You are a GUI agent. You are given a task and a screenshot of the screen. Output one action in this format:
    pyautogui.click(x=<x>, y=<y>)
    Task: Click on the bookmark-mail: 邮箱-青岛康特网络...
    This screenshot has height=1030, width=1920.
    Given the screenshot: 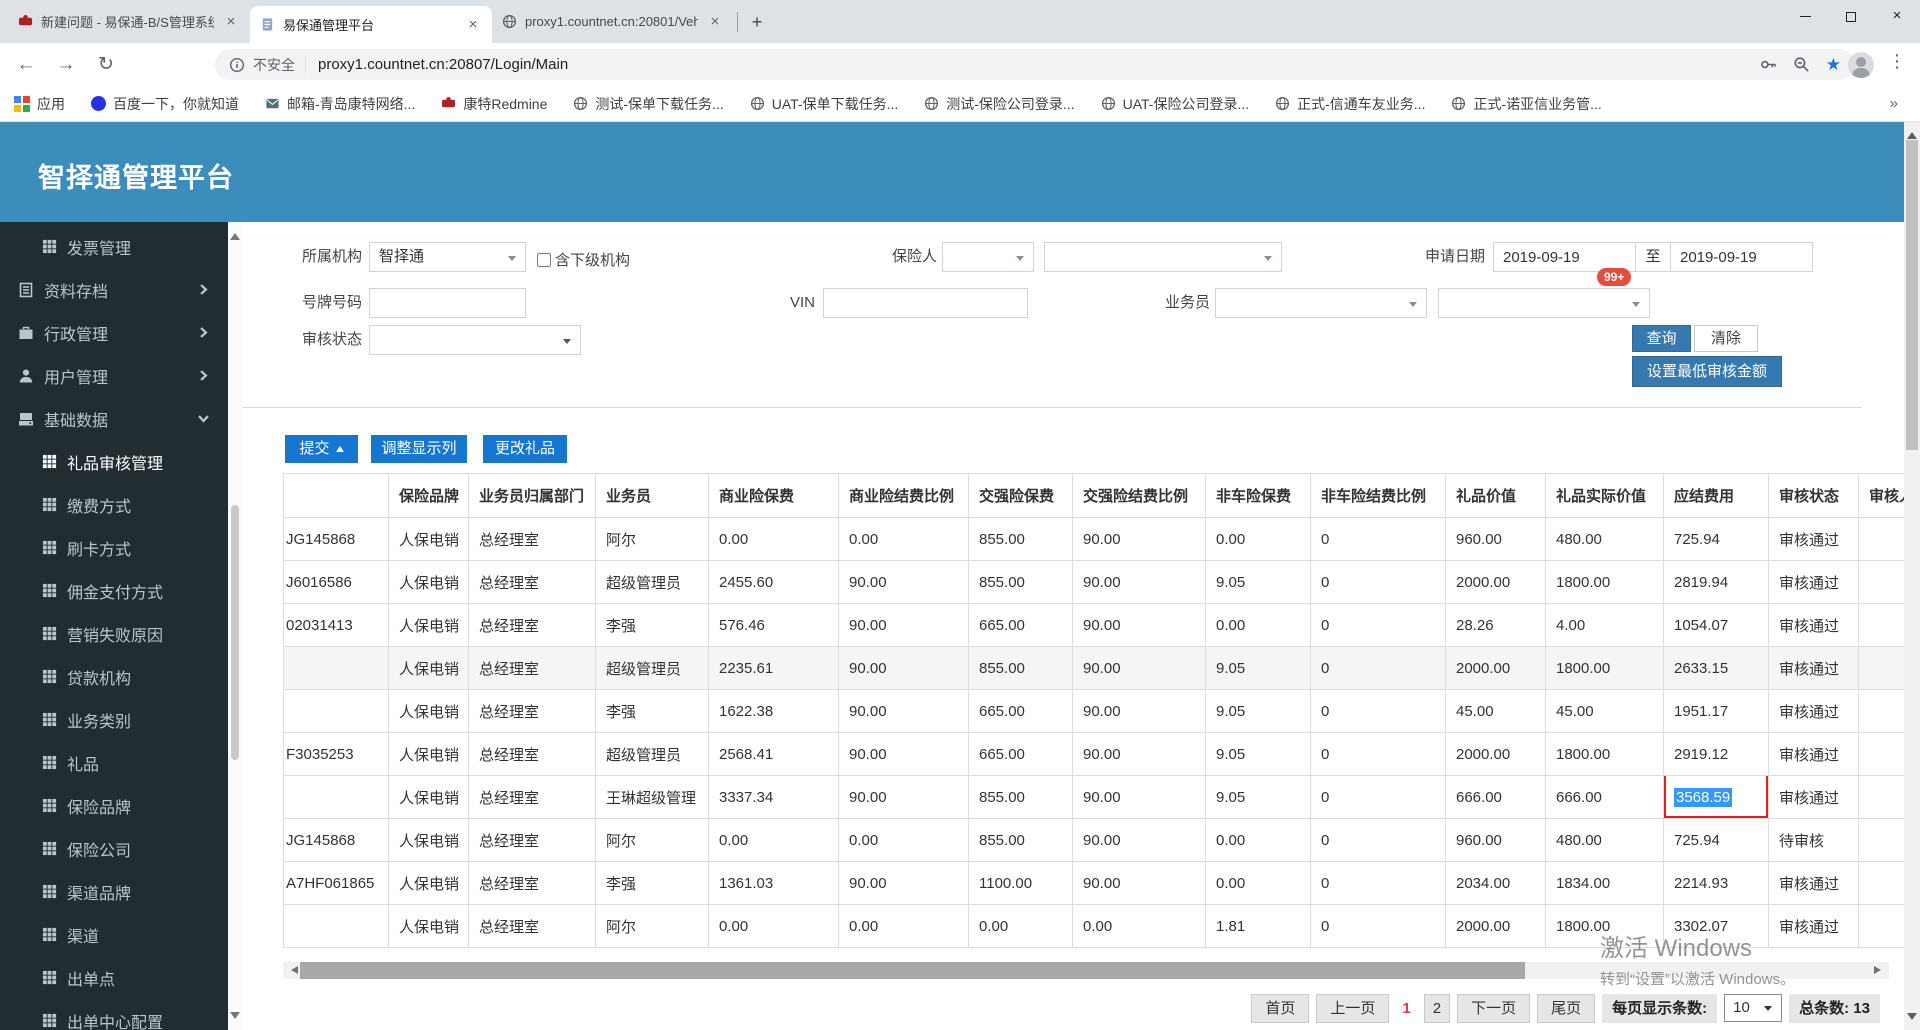 What is the action you would take?
    pyautogui.click(x=340, y=104)
    